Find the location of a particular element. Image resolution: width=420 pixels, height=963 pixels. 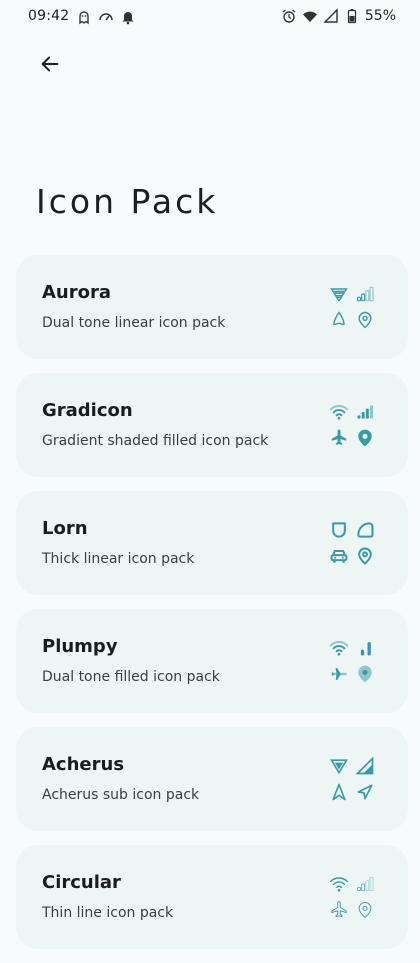

icon-pack-description: Thin line icon pack is located at coordinates (108, 913).